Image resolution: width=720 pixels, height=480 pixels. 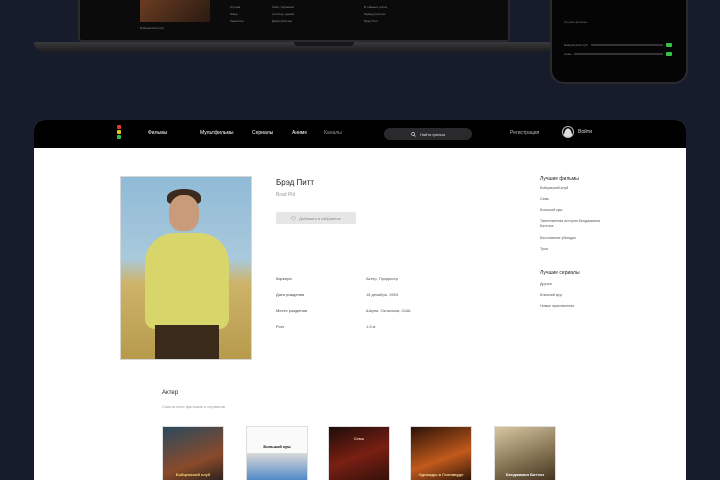 What do you see at coordinates (175, 11) in the screenshot?
I see `laptop-preview-poster` at bounding box center [175, 11].